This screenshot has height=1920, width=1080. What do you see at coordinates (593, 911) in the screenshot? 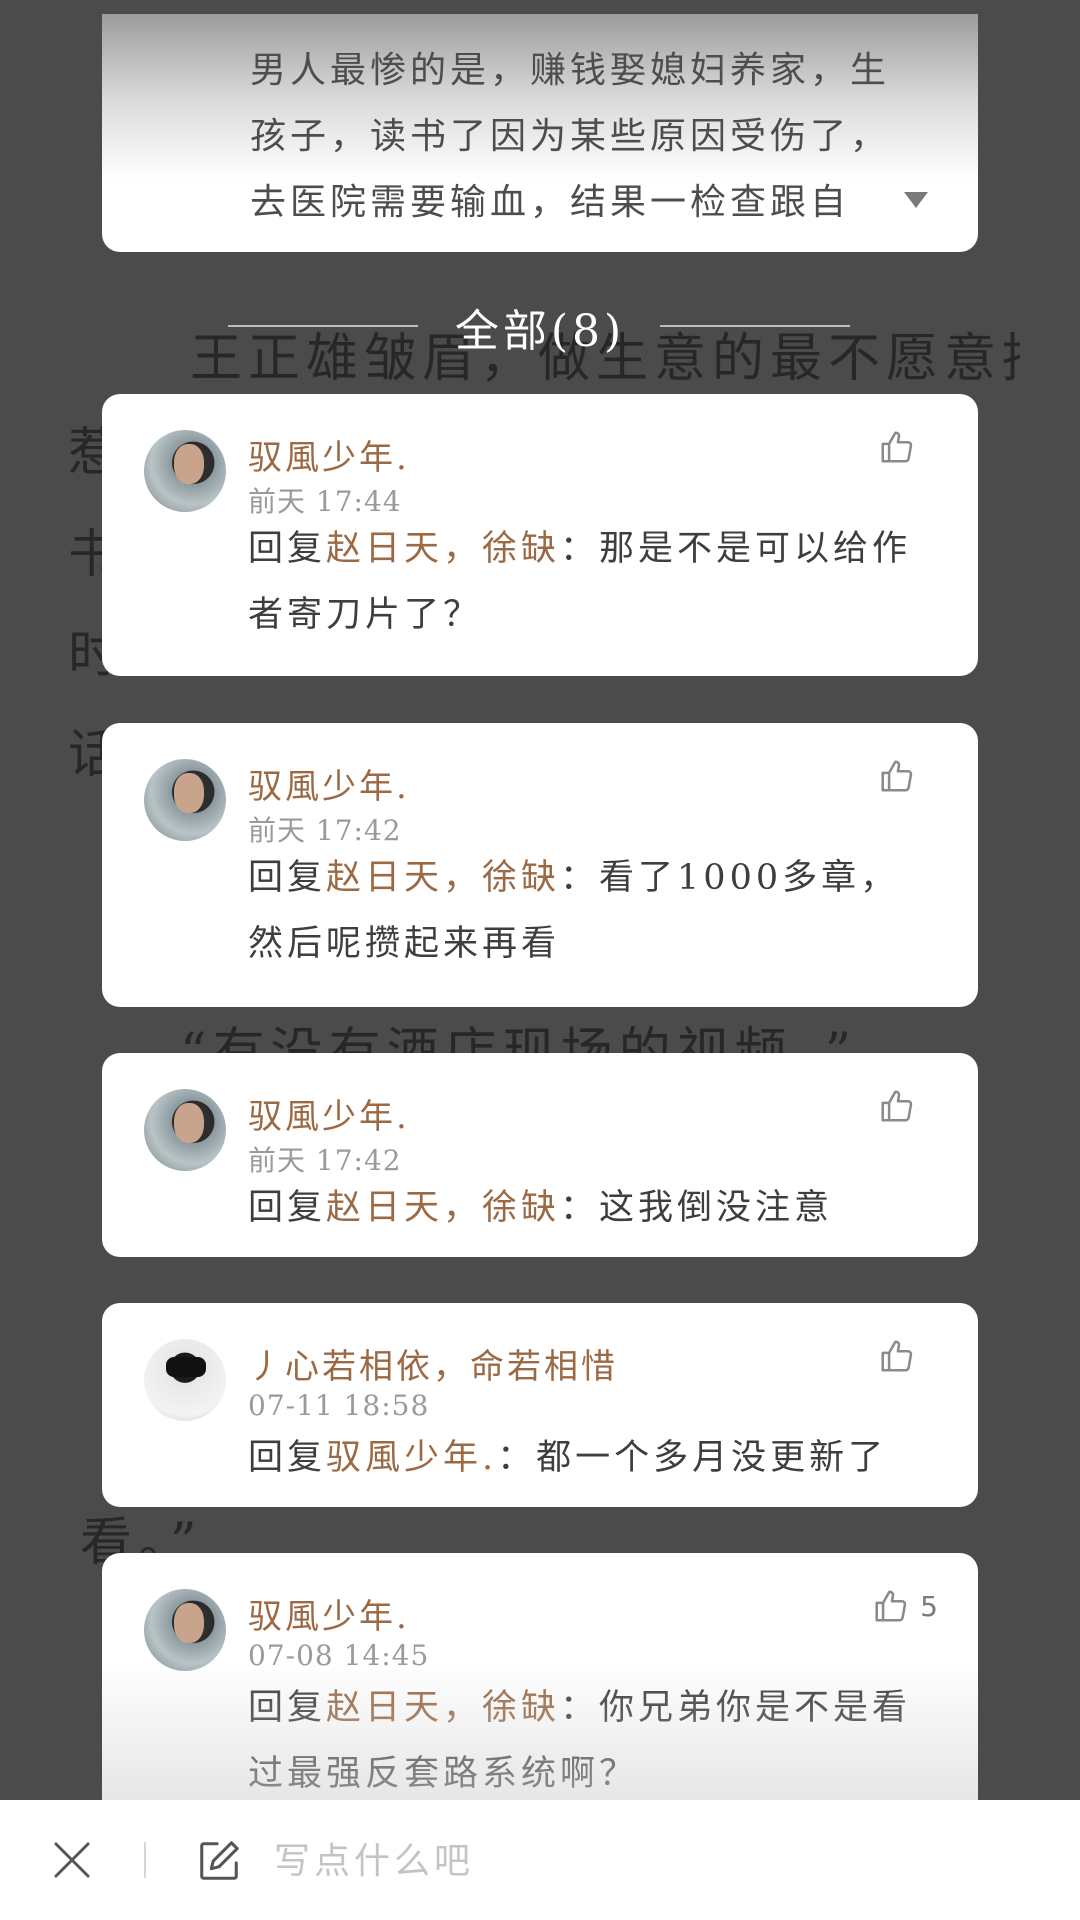
I see `reply-text: 回复赵日天，徐缺：看了1000多章，然后呢攒起来再看` at bounding box center [593, 911].